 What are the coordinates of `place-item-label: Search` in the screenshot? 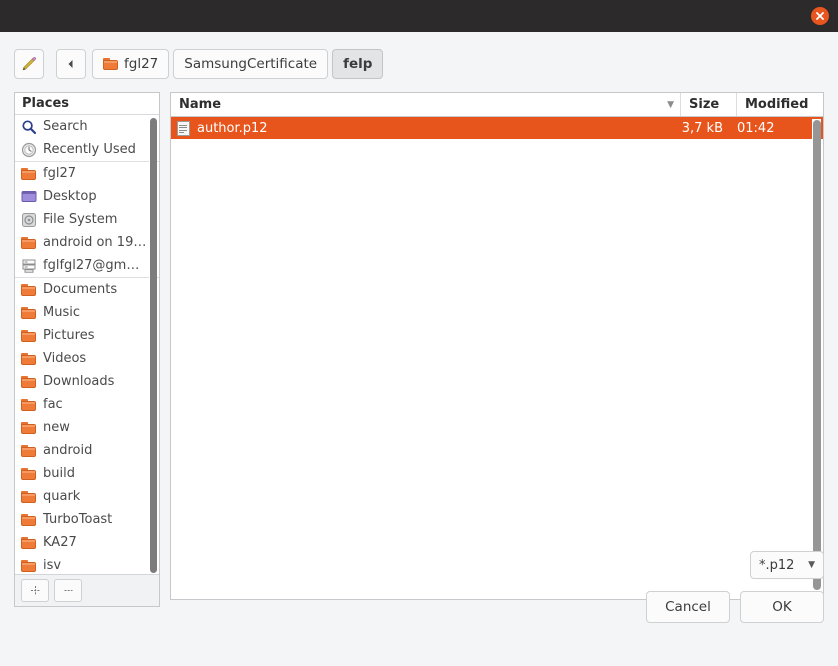 It's located at (65, 126).